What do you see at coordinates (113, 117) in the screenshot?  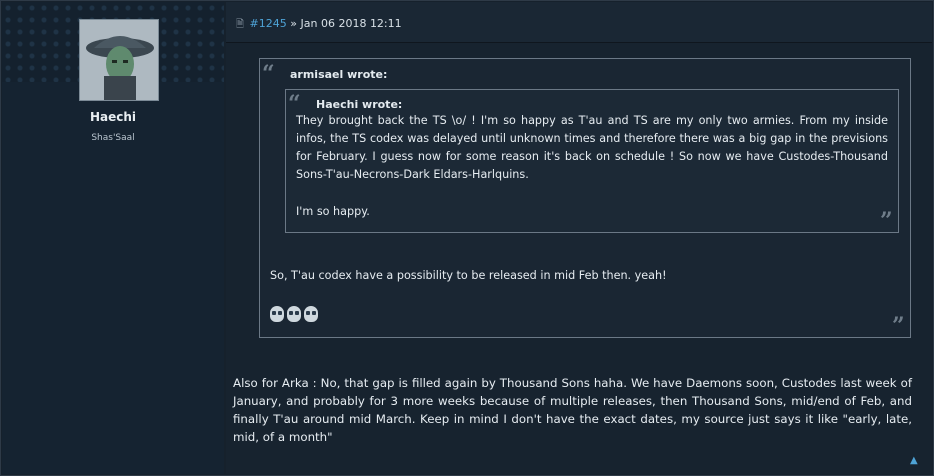 I see `username: Haechi` at bounding box center [113, 117].